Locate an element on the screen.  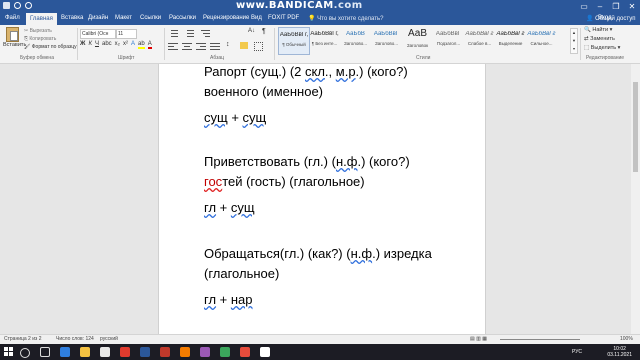
align-left-icon is located at coordinates (173, 46).